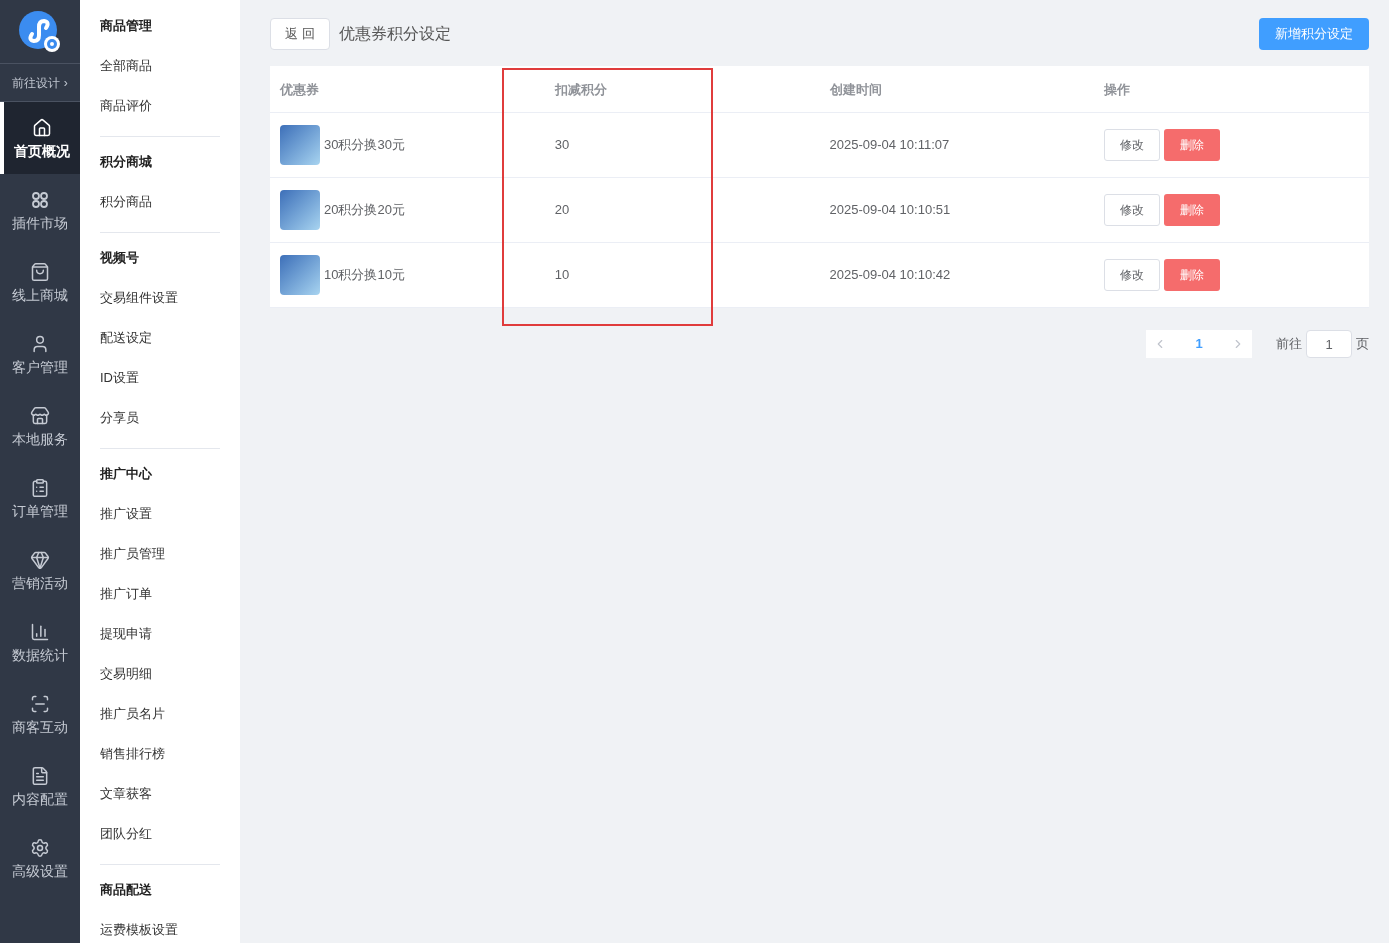 The width and height of the screenshot is (1389, 943). Describe the element at coordinates (126, 26) in the screenshot. I see `menu-group-title: 商品管理` at that location.